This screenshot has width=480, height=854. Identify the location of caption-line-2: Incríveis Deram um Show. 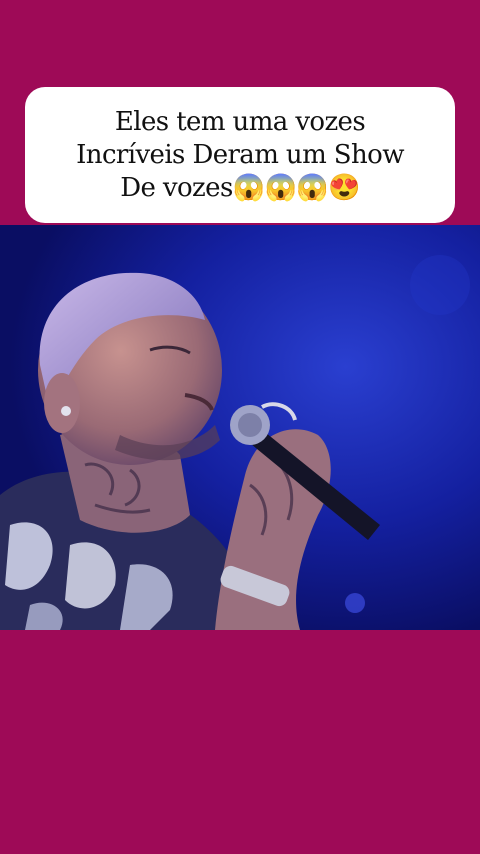
(240, 154).